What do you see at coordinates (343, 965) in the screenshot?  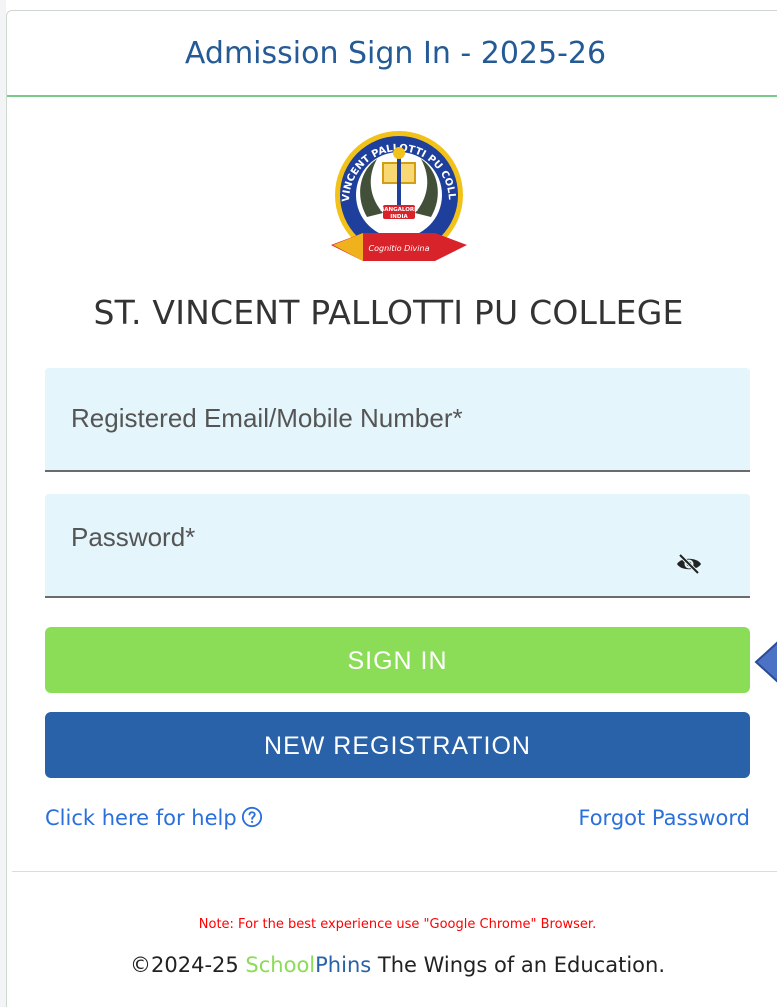 I see `brand-phins-text: Phins` at bounding box center [343, 965].